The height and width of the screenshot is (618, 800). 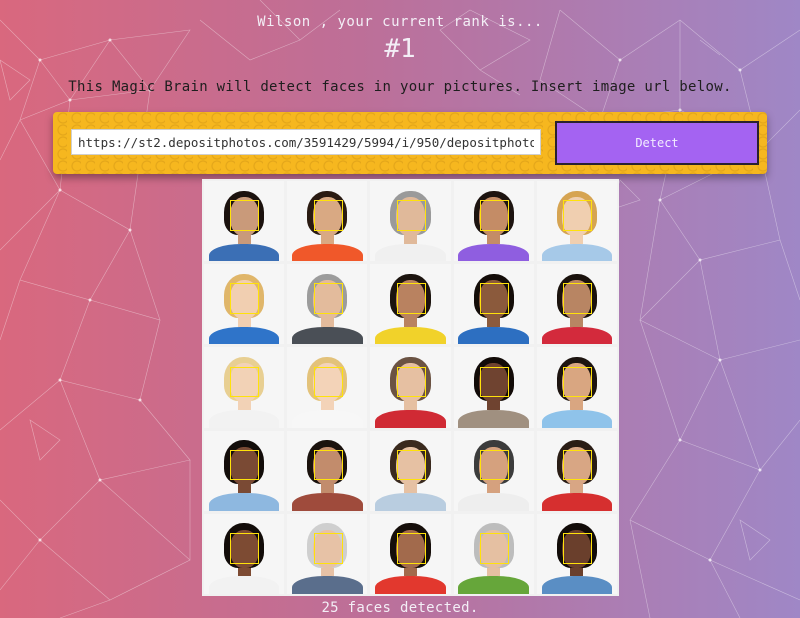 What do you see at coordinates (657, 143) in the screenshot?
I see `detect-button: Detect` at bounding box center [657, 143].